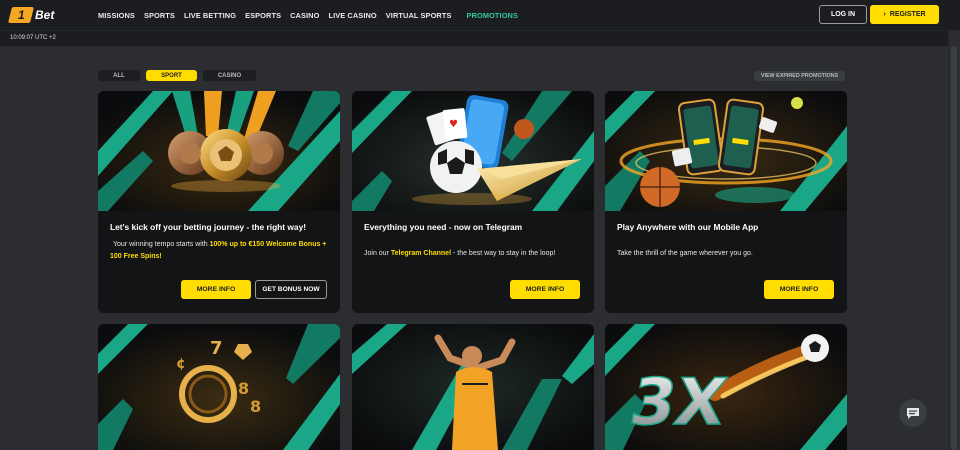 This screenshot has width=960, height=450. I want to click on nav-item-live-casino: LIVE CASINO, so click(352, 15).